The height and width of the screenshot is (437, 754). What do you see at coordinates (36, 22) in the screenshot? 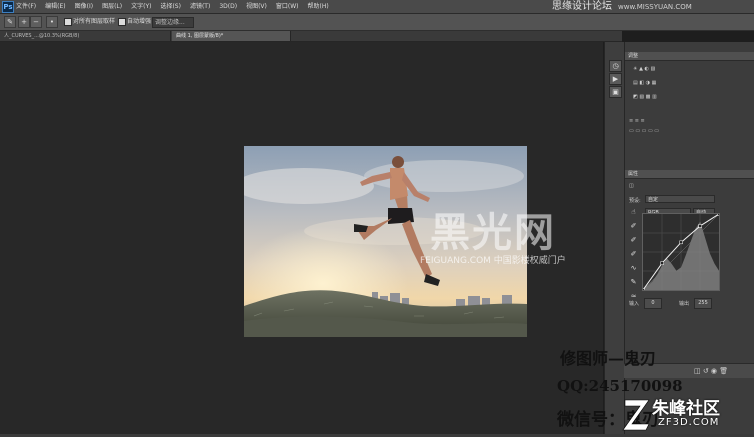
I see `subtract-selection-icon: −` at bounding box center [36, 22].